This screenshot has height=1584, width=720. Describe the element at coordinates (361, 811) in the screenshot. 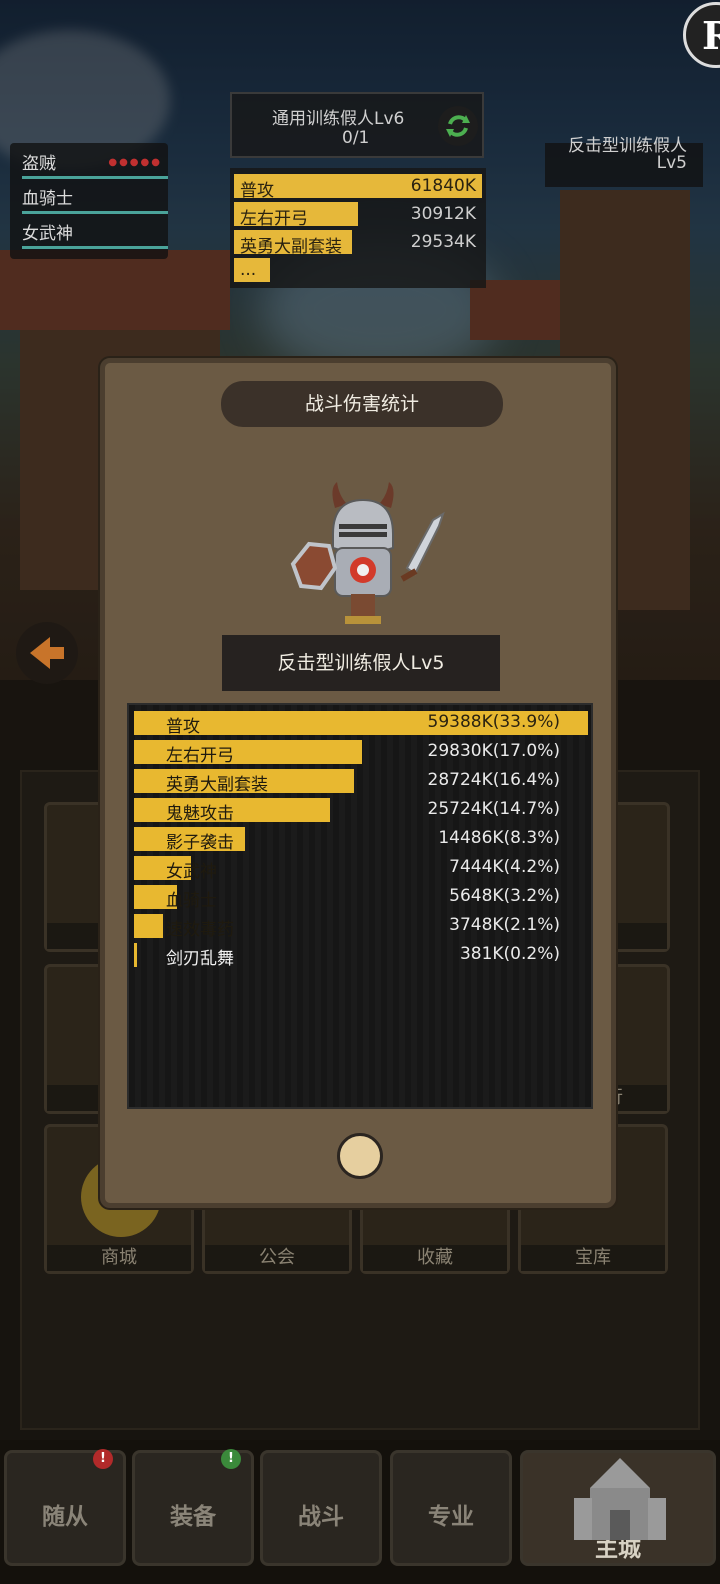

I see `damage-row: 鬼魅攻击 25724K(14.7%)` at that location.